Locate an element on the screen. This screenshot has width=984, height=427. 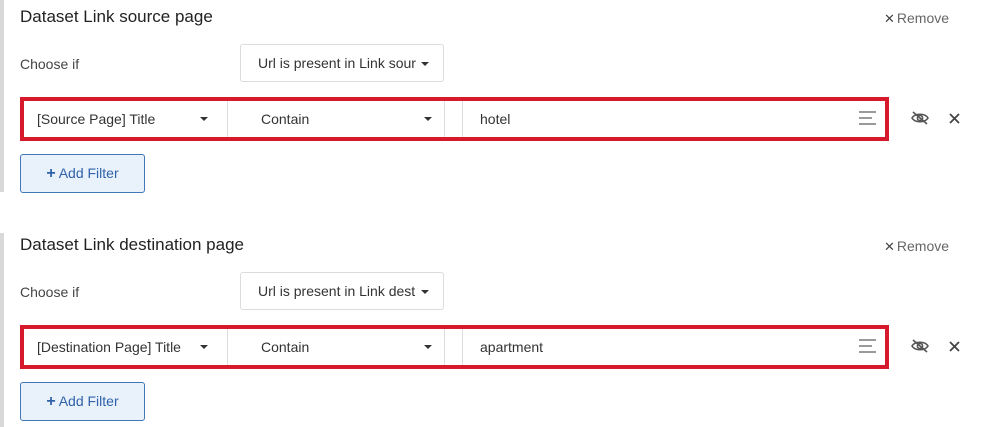
filter-value-text: hotel is located at coordinates (495, 119).